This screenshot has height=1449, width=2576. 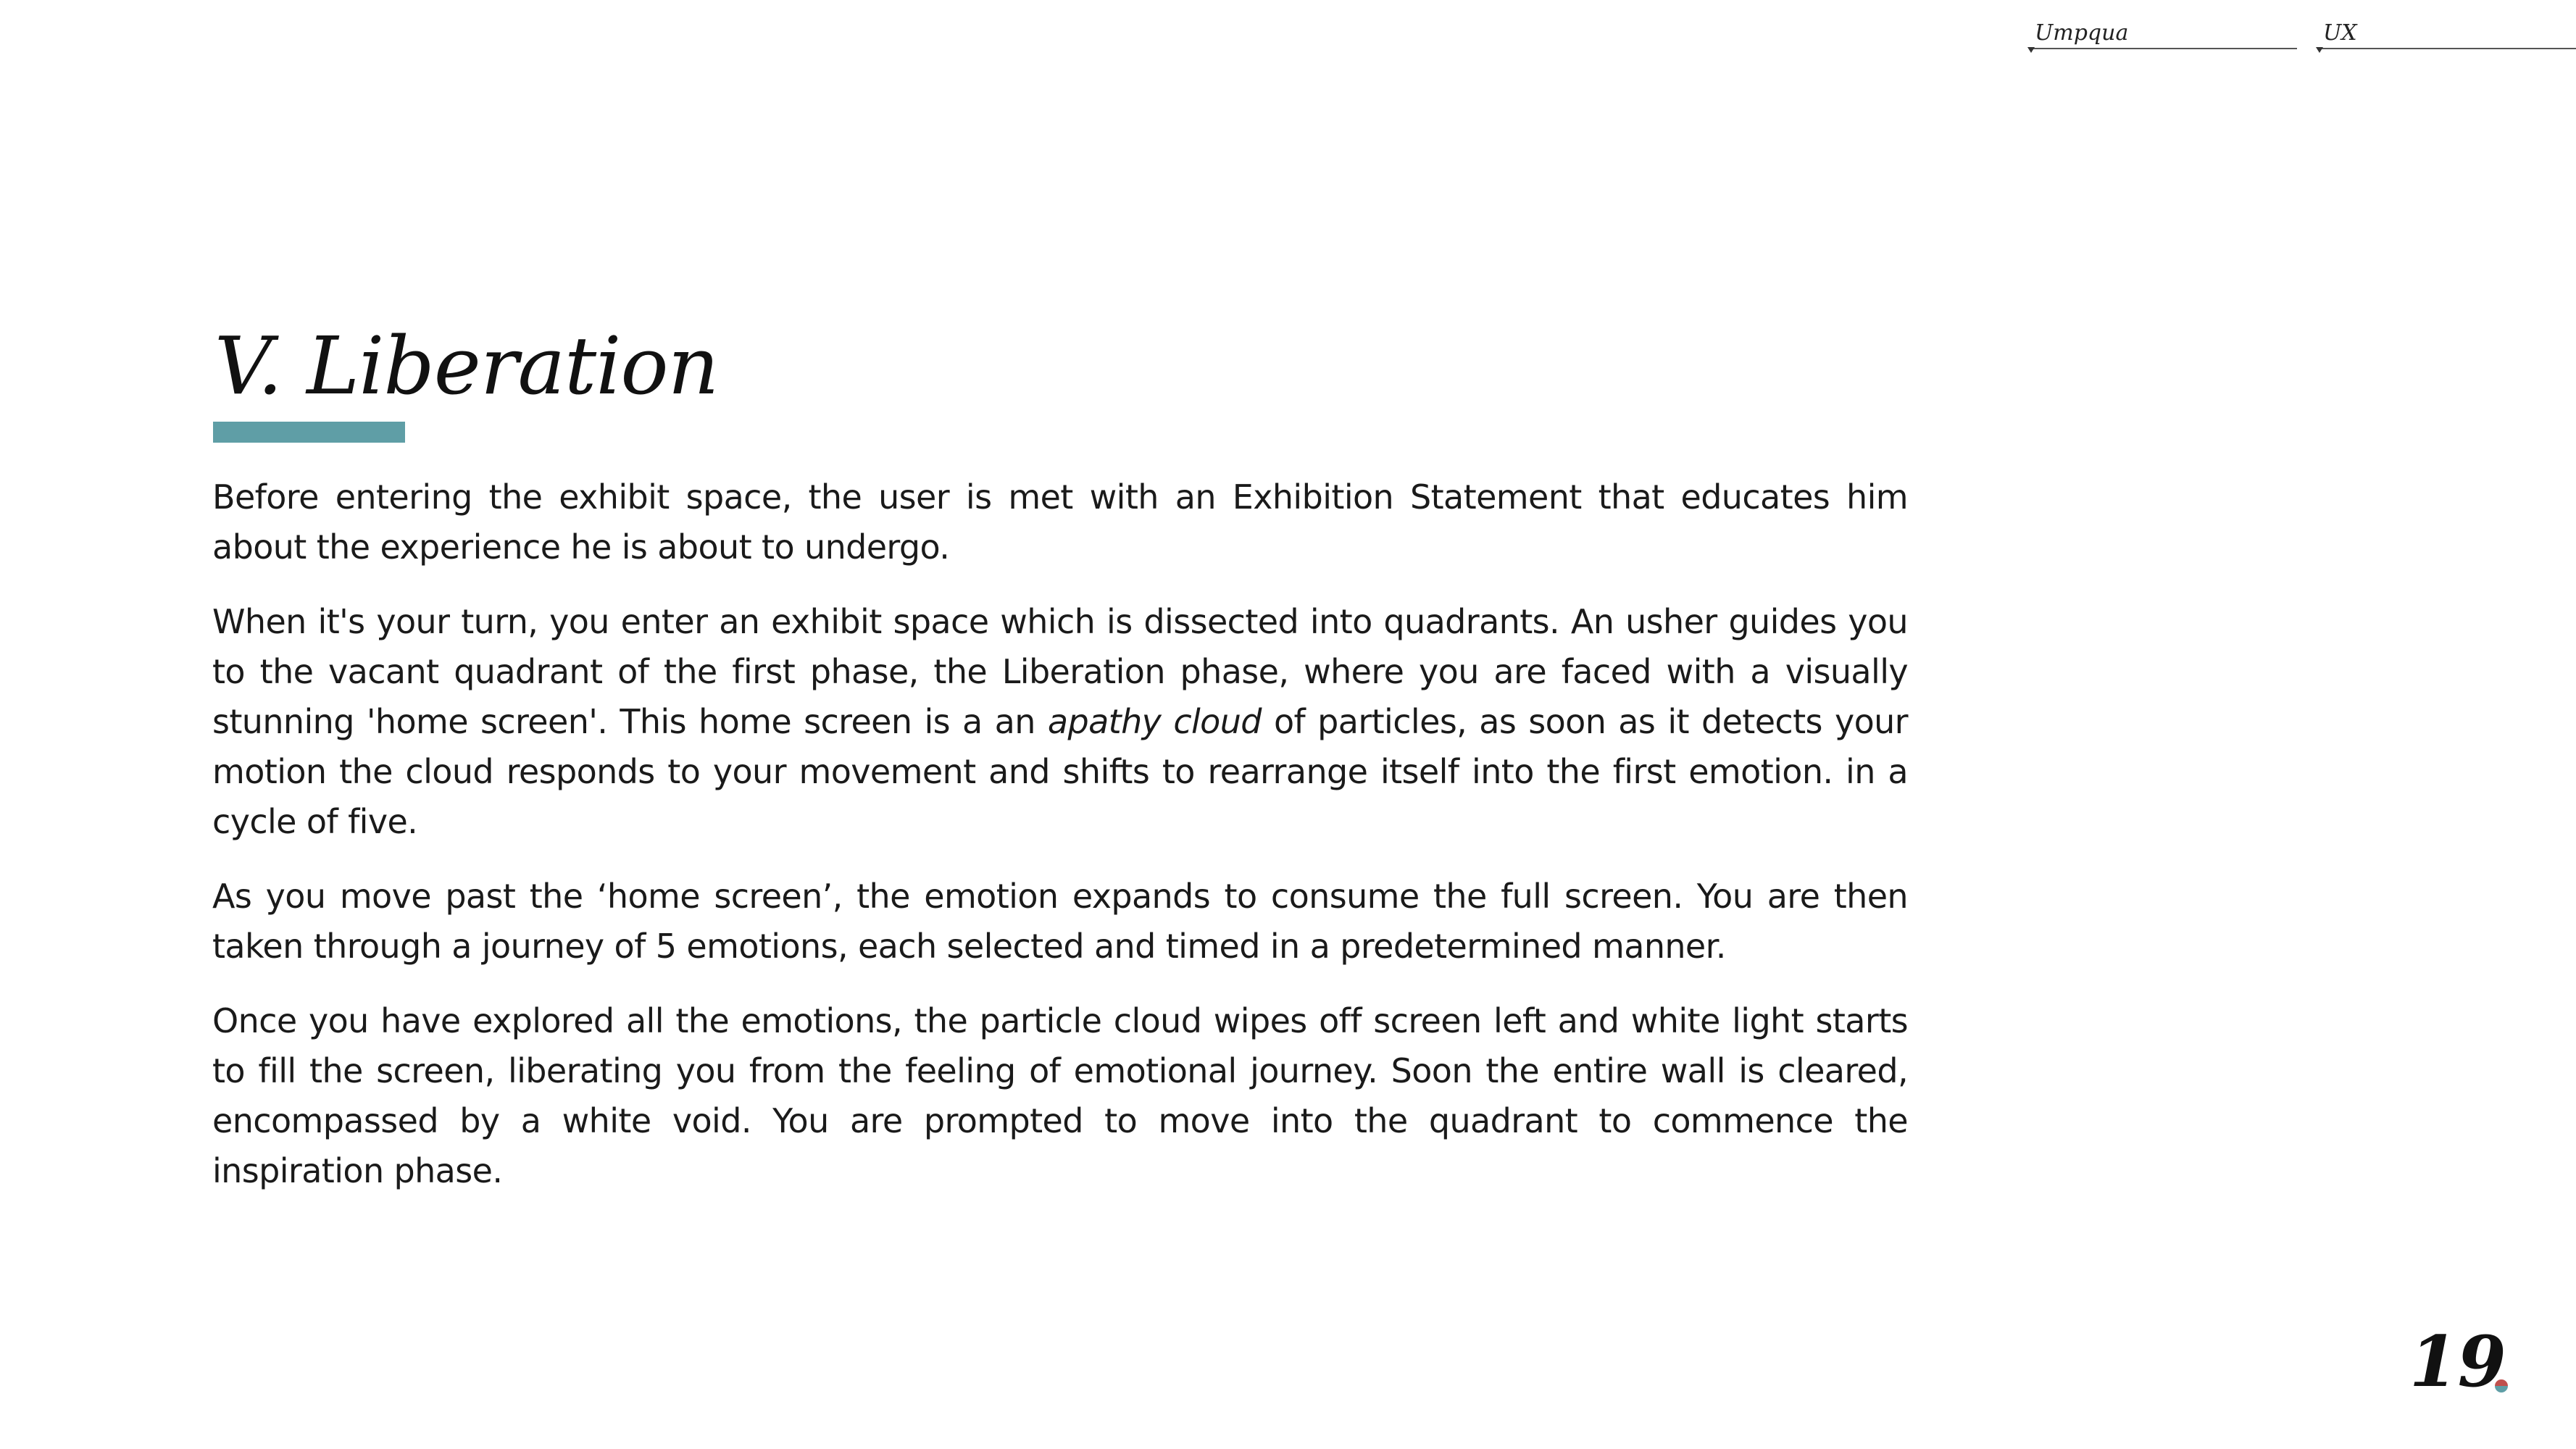 What do you see at coordinates (2301, 36) in the screenshot?
I see `top-navigation: Umpqua UX` at bounding box center [2301, 36].